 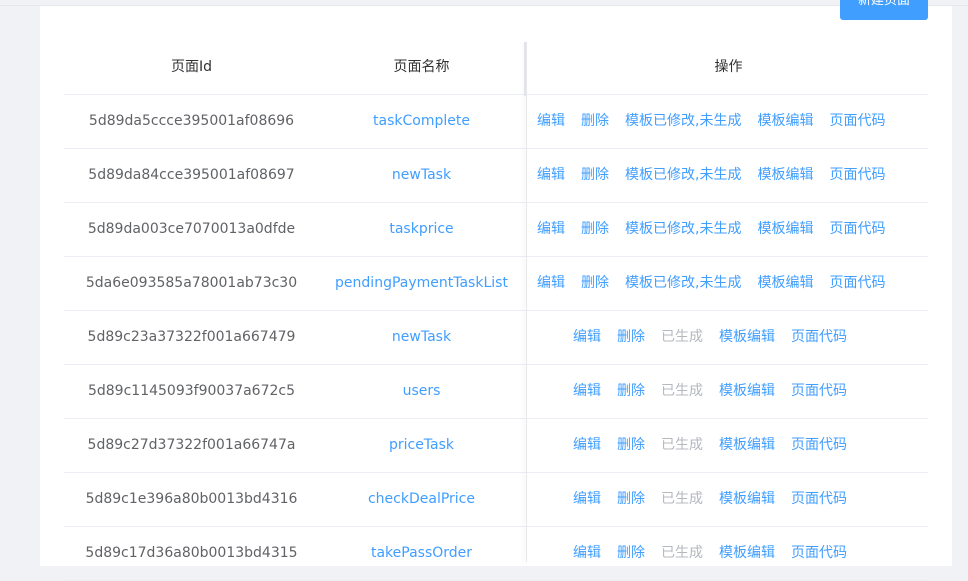 What do you see at coordinates (728, 67) in the screenshot?
I see `header-operations: 操作` at bounding box center [728, 67].